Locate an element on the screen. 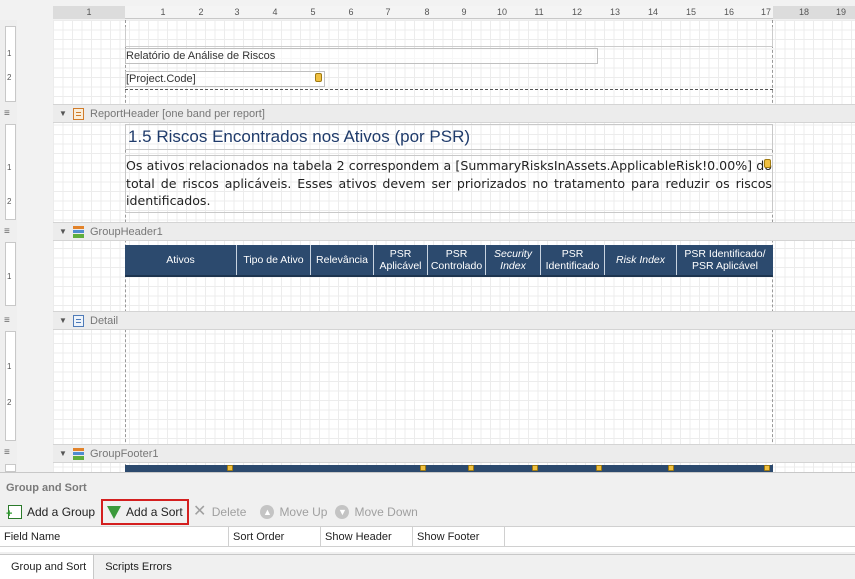 Image resolution: width=855 pixels, height=579 pixels. table-header-cell: Tipo de Ativo is located at coordinates (274, 260).